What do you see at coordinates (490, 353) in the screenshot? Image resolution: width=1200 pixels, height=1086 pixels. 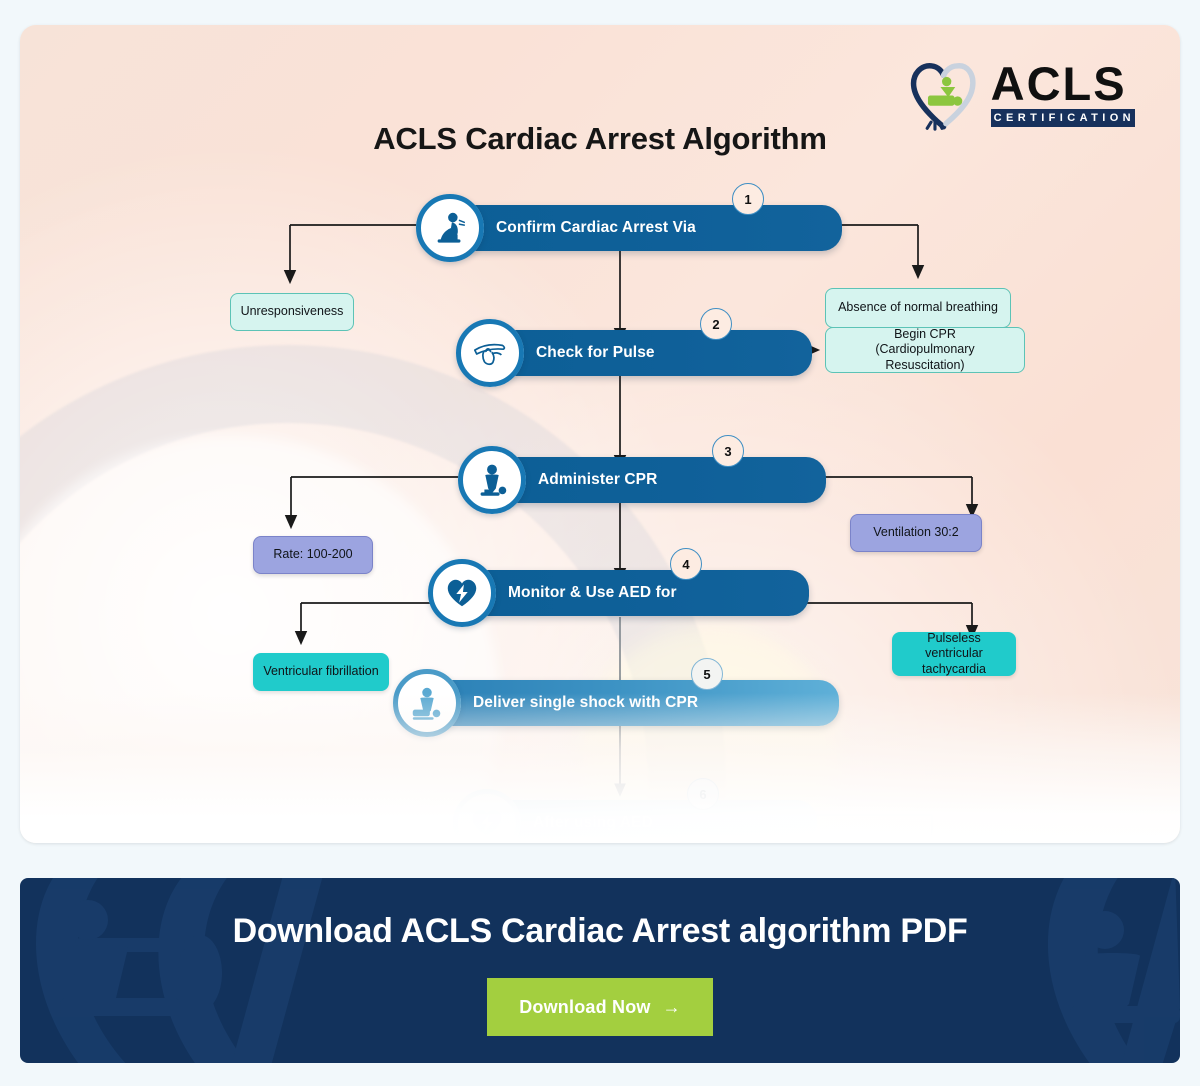 I see `hand-pulse-check-icon` at bounding box center [490, 353].